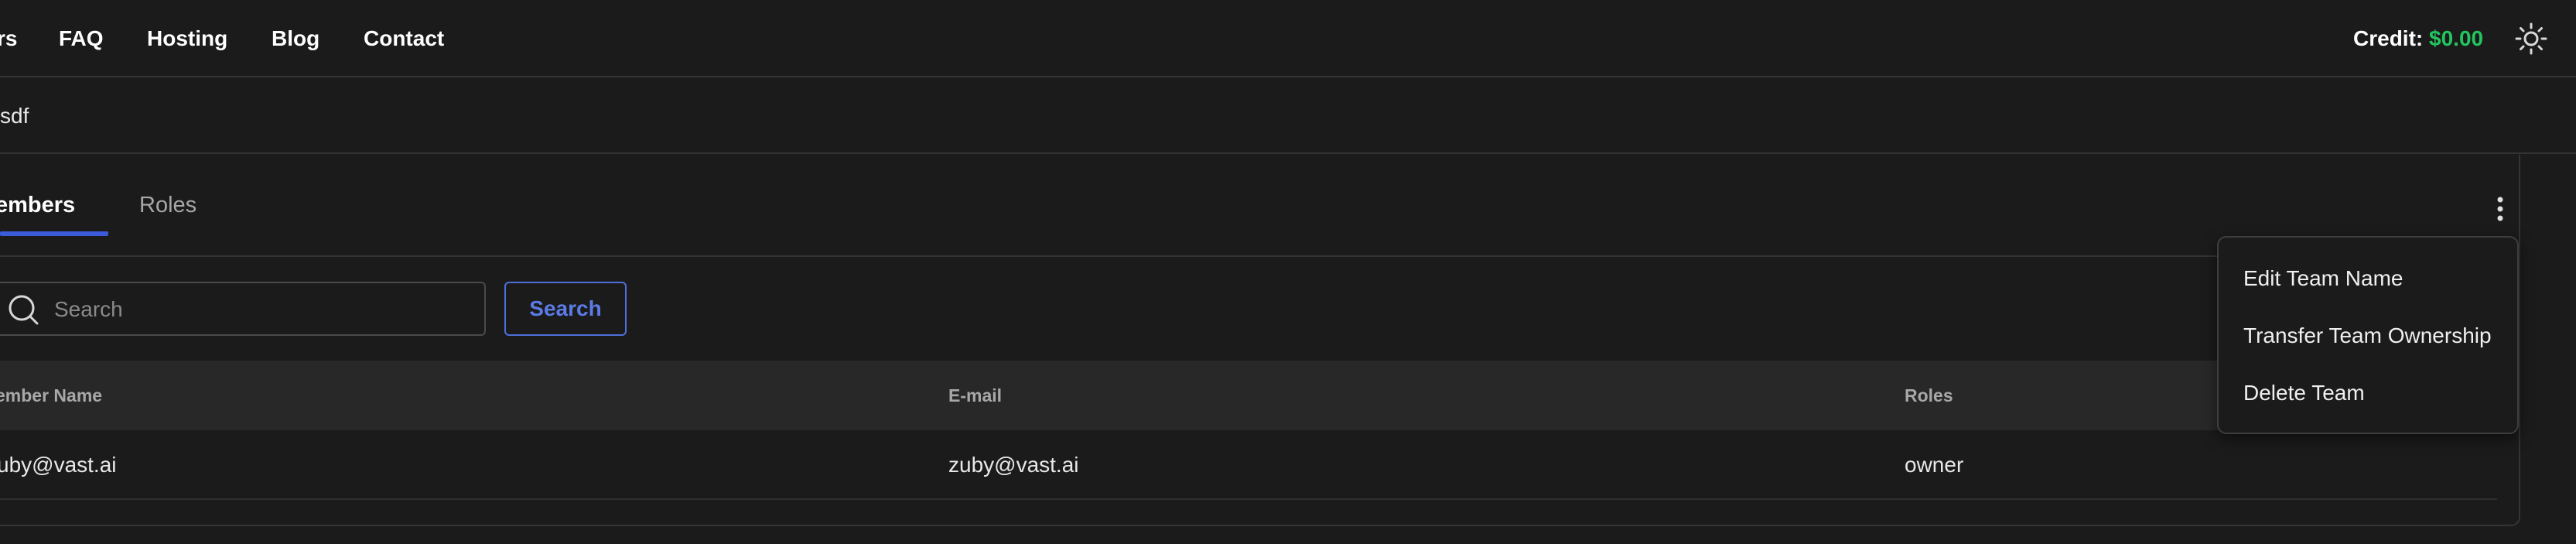  I want to click on nav-link-hosting: Hosting, so click(187, 39).